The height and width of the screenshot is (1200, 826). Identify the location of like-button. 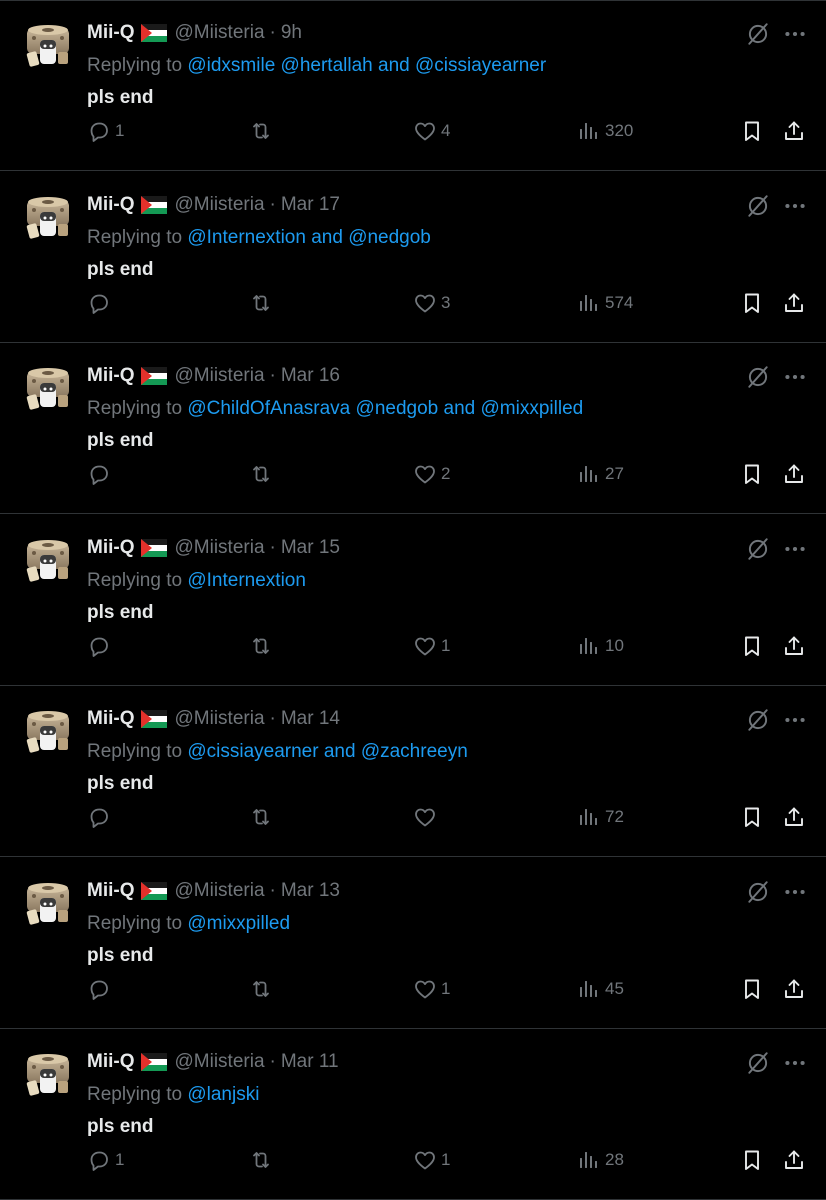
(427, 817).